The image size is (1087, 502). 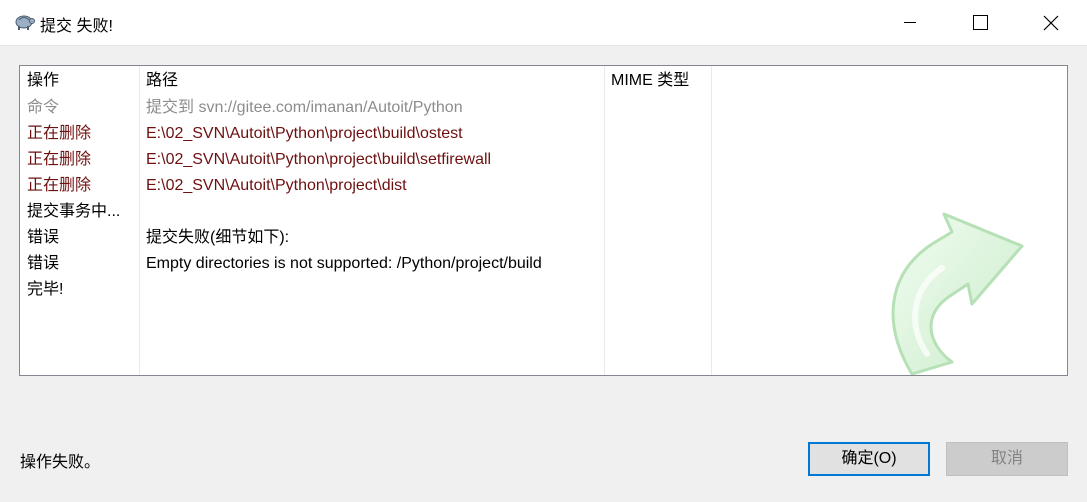 I want to click on maximize-icon, so click(x=980, y=22).